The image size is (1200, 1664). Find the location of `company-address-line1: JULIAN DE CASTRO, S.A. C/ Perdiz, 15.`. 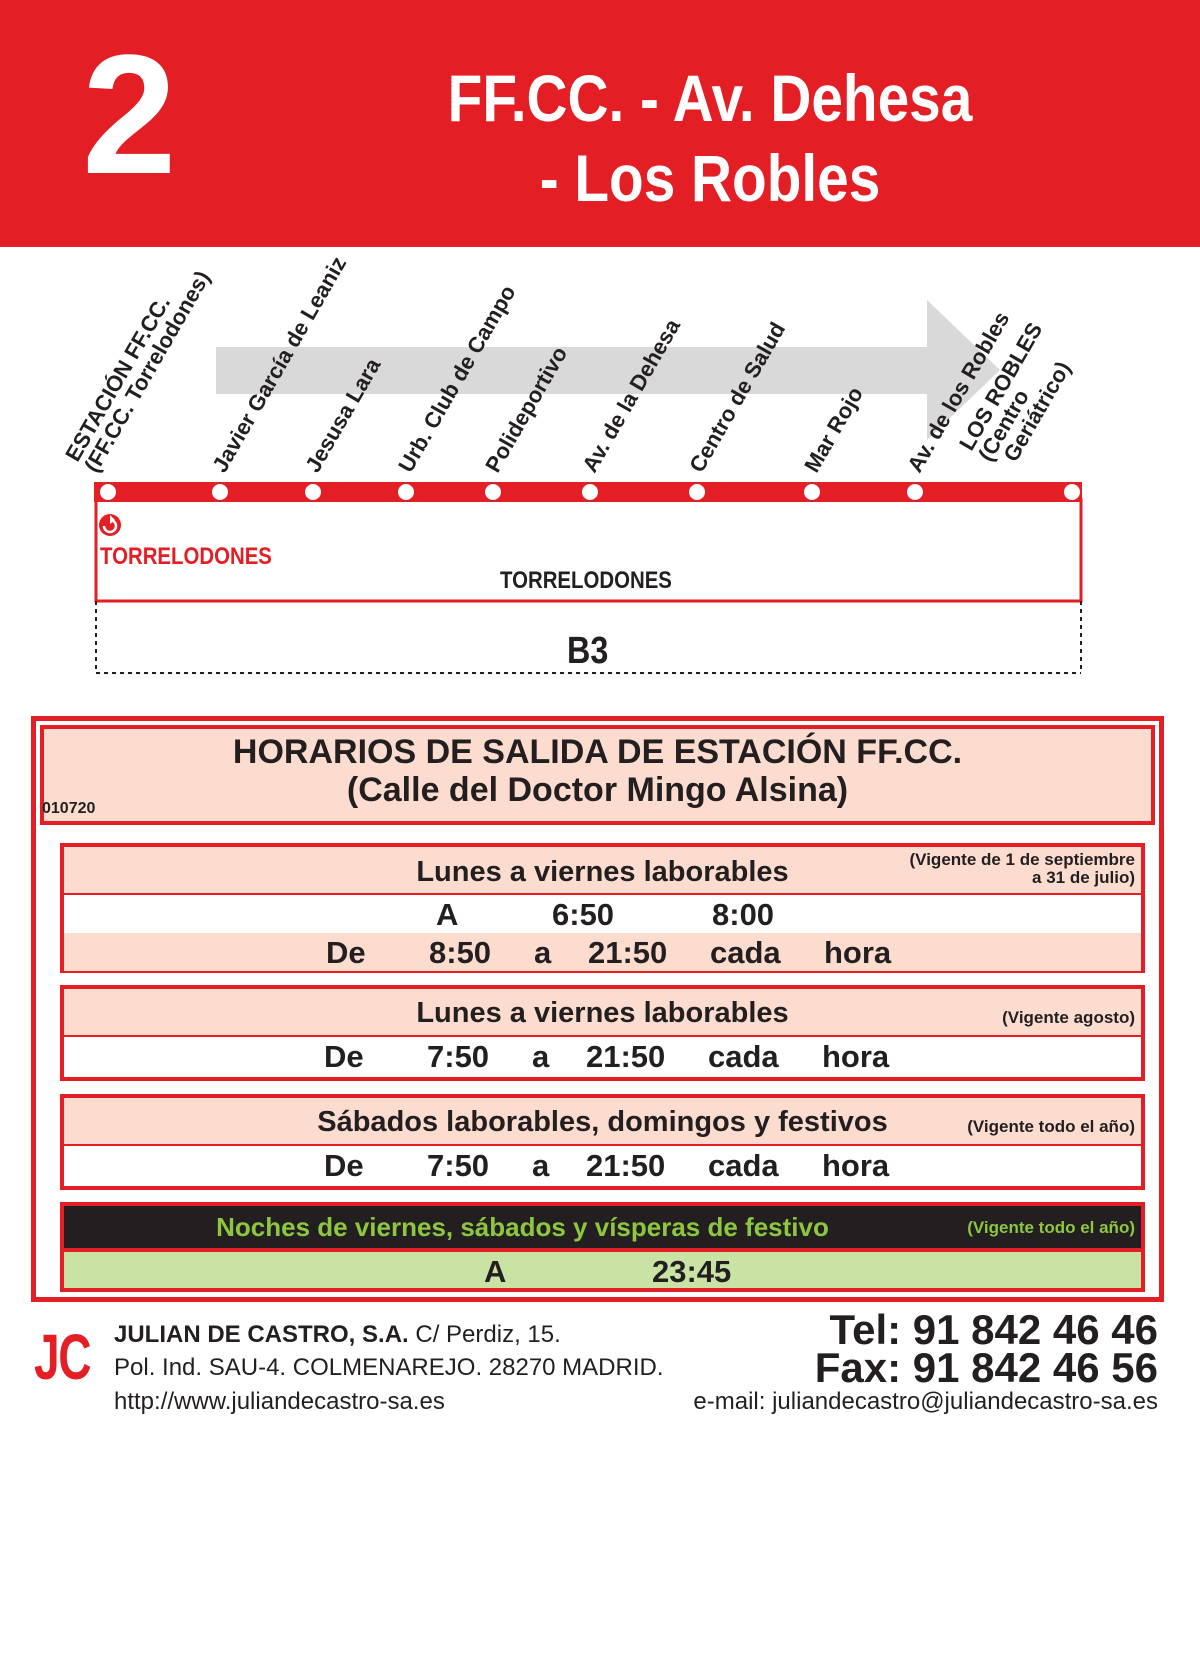

company-address-line1: JULIAN DE CASTRO, S.A. C/ Perdiz, 15. is located at coordinates (337, 1335).